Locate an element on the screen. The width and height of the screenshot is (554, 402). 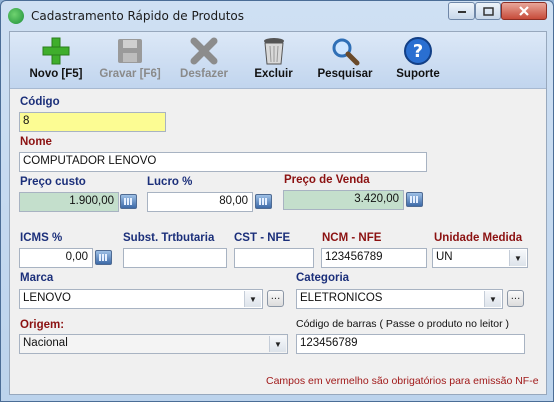
nome-field: COMPUTADOR LENOVO is located at coordinates (223, 162).